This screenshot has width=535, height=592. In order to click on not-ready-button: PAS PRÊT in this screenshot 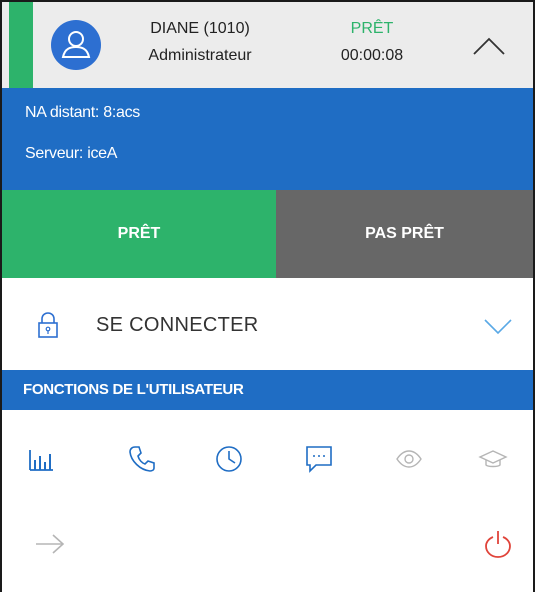, I will do `click(404, 234)`.